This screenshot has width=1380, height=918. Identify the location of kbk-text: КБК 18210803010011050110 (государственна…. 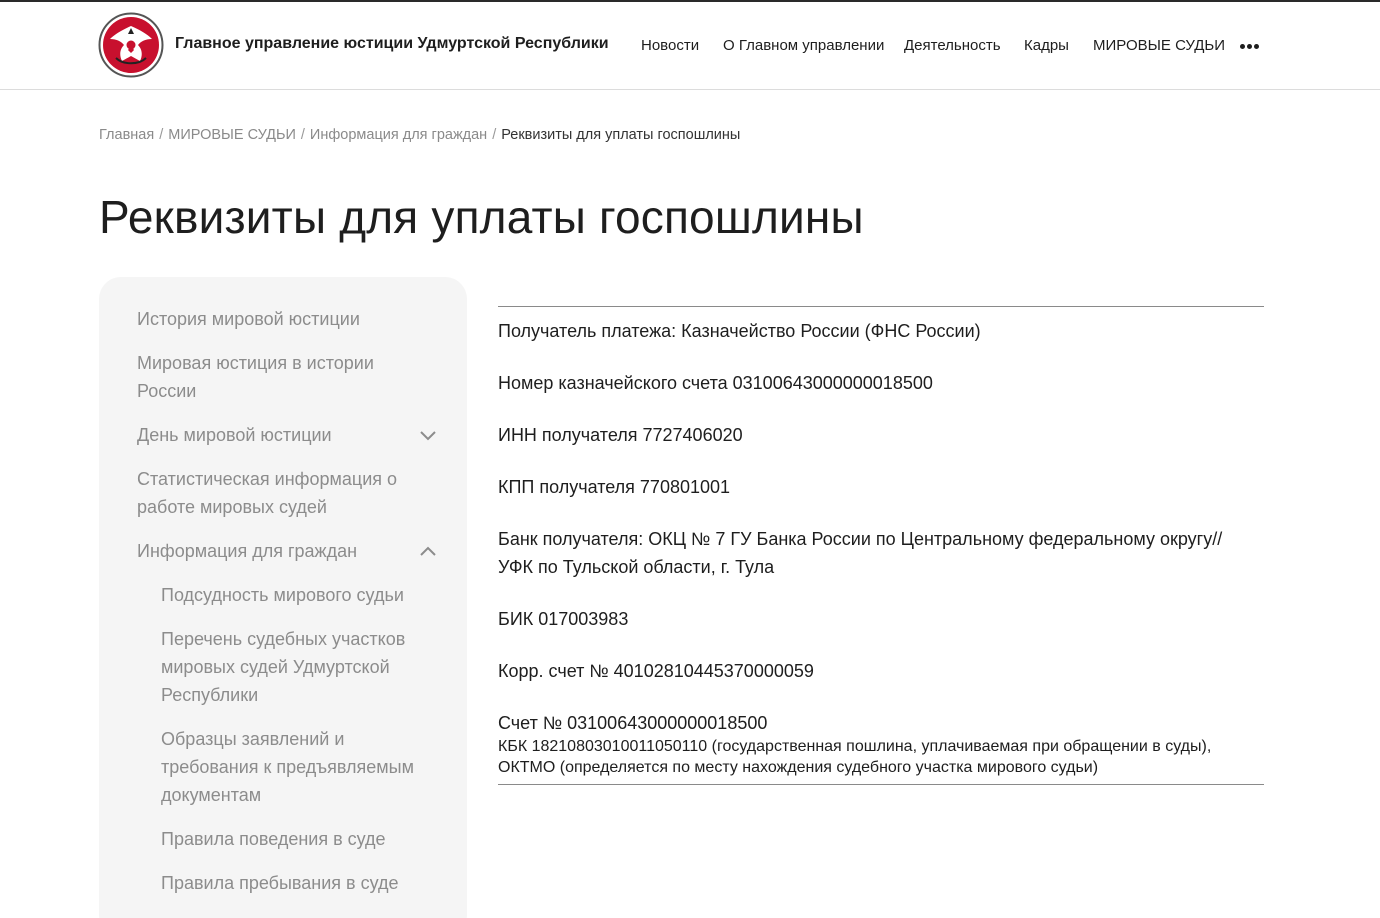
(855, 746).